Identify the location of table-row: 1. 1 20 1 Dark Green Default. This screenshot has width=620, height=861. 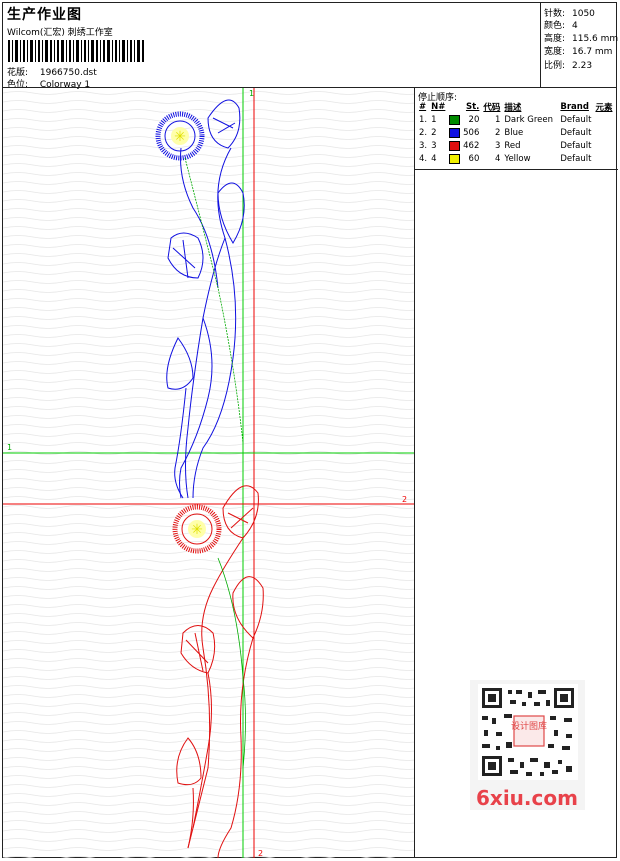
(505, 119).